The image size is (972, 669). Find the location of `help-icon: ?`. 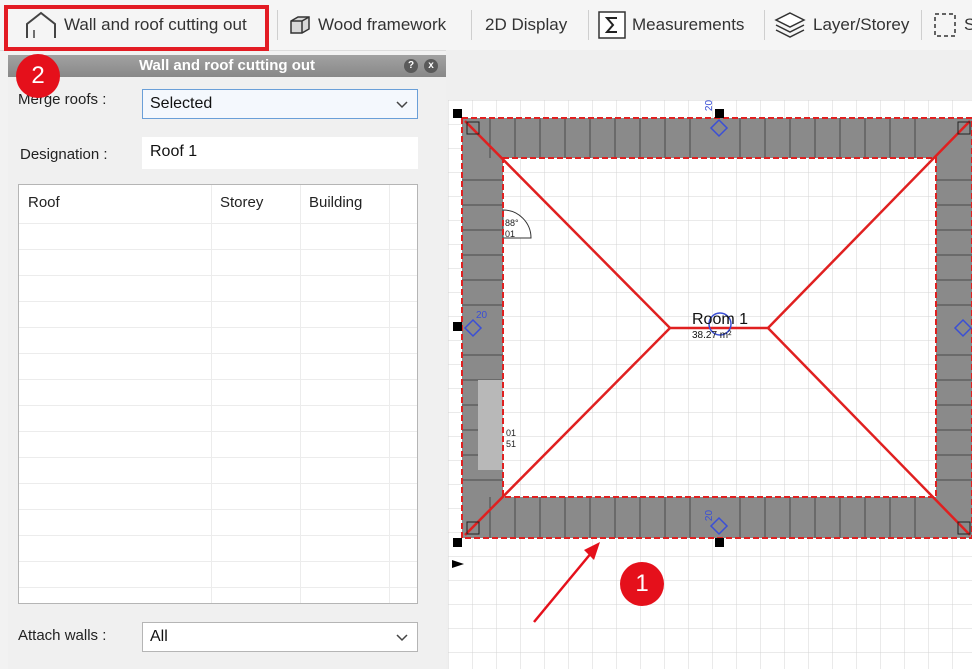

help-icon: ? is located at coordinates (411, 66).